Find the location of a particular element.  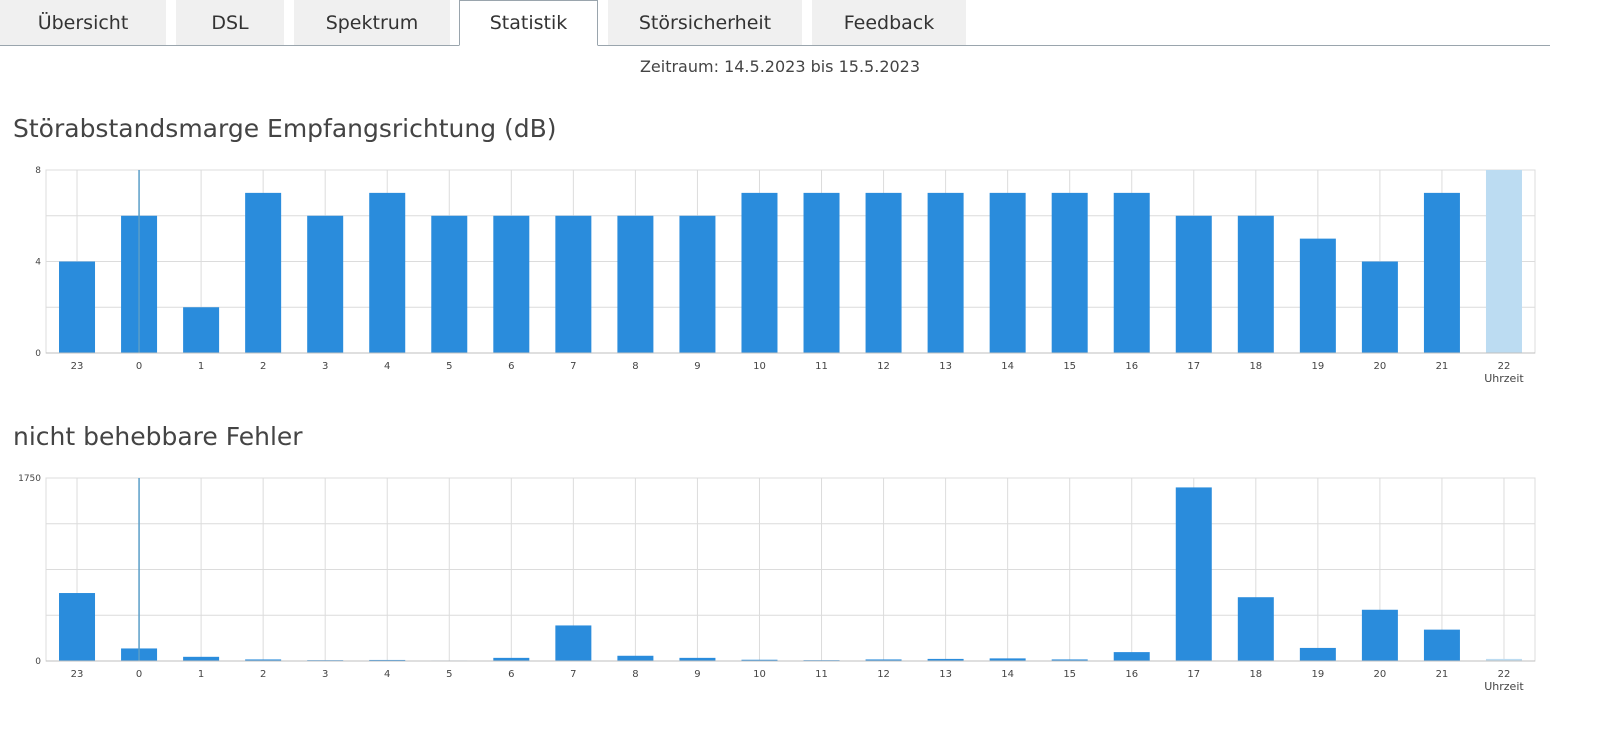

tab-stoersicherheit: Störsicherheit is located at coordinates (705, 22).